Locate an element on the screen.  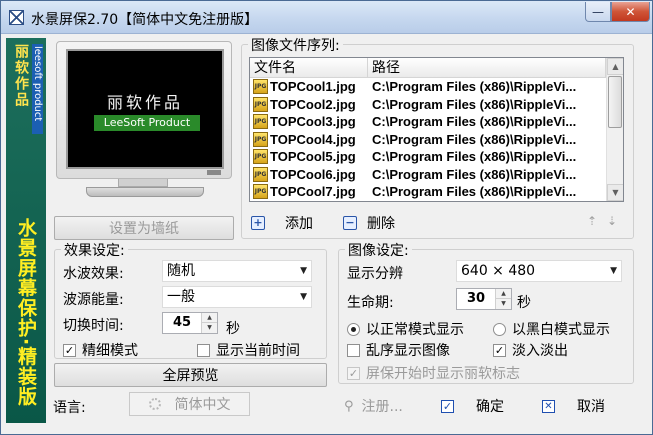
monitor-neck is located at coordinates (143, 183).